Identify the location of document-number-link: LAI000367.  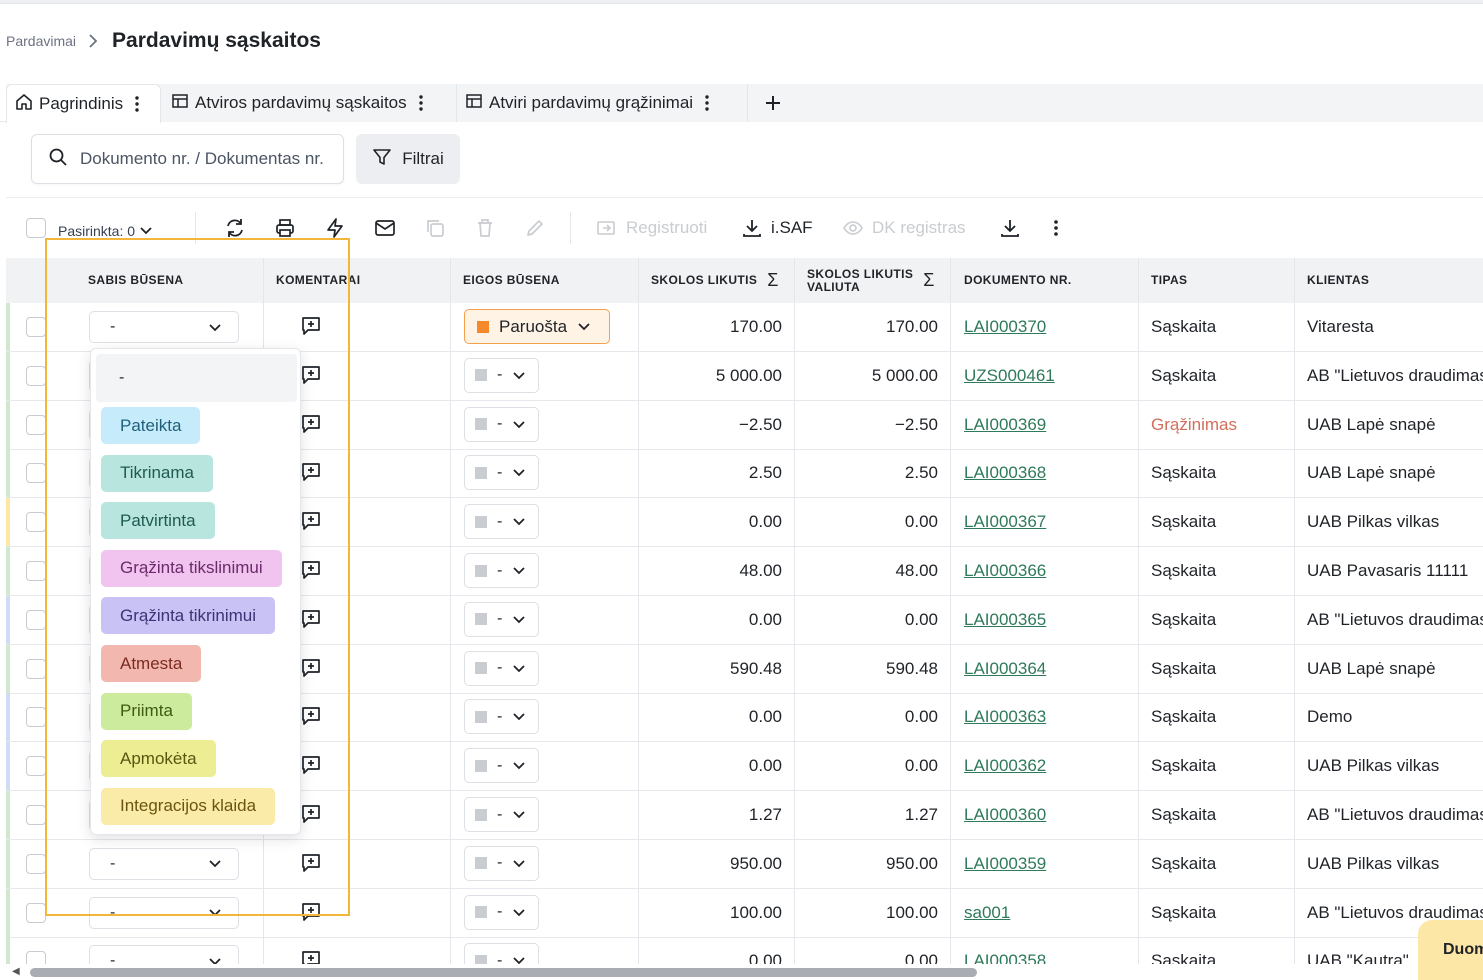
(1049, 522).